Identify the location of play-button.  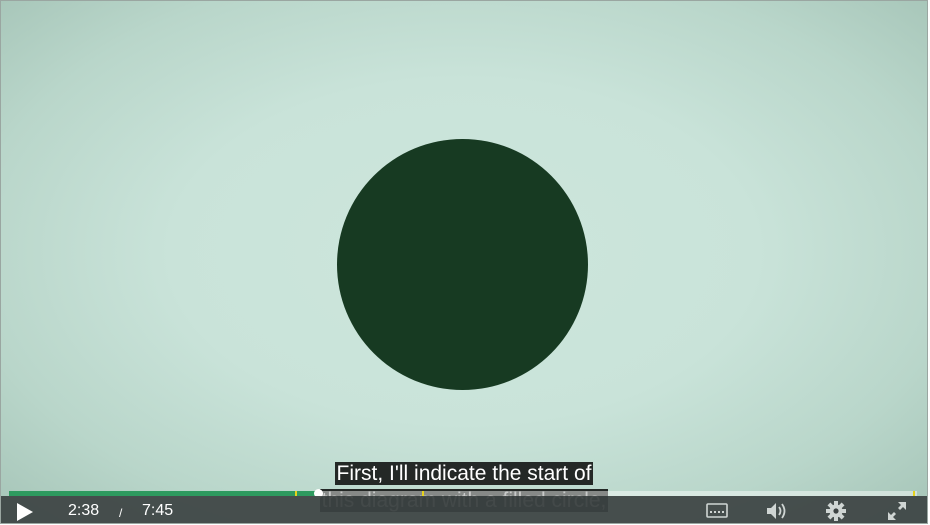
(25, 512).